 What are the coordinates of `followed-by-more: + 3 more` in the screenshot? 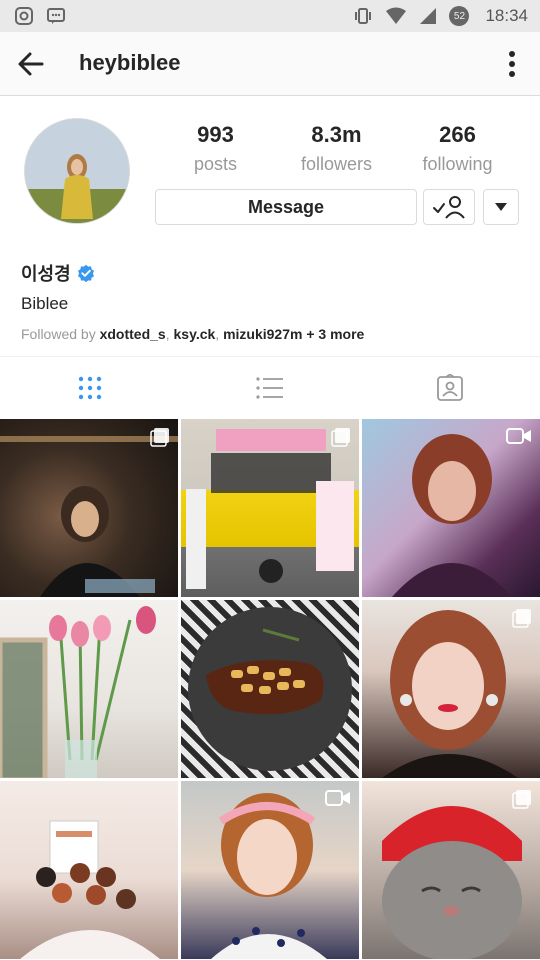 It's located at (335, 334).